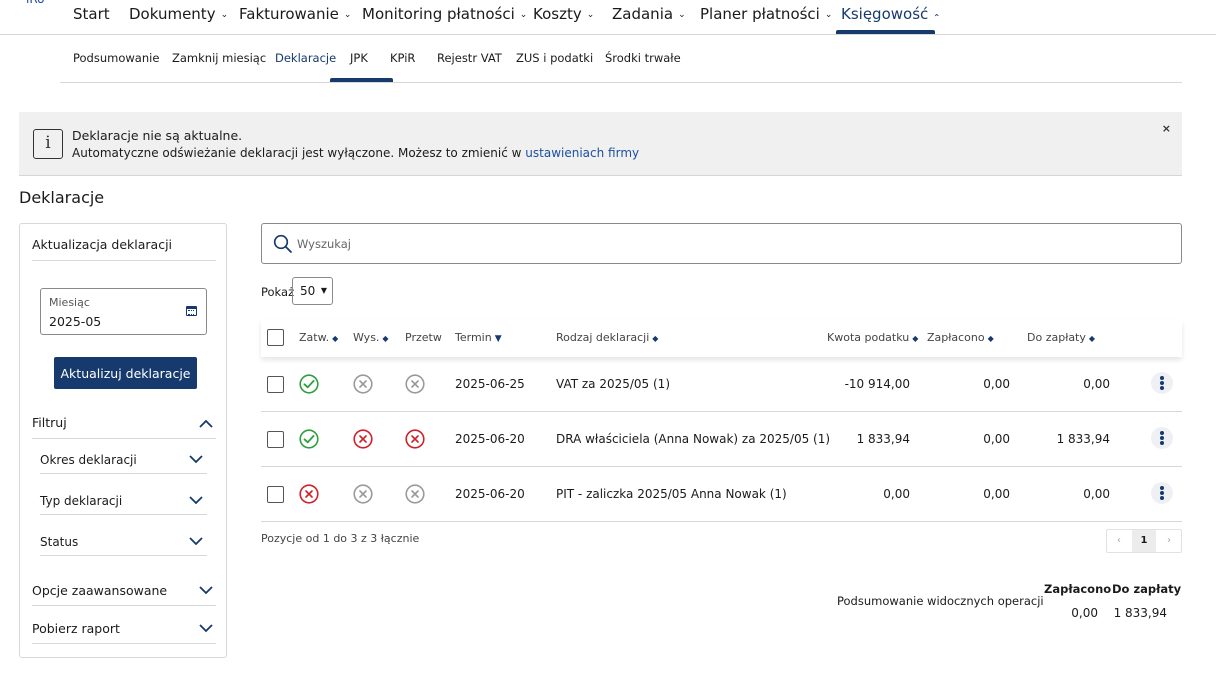 The height and width of the screenshot is (687, 1216). What do you see at coordinates (116, 58) in the screenshot?
I see `tab-podsumowanie: Podsumowanie` at bounding box center [116, 58].